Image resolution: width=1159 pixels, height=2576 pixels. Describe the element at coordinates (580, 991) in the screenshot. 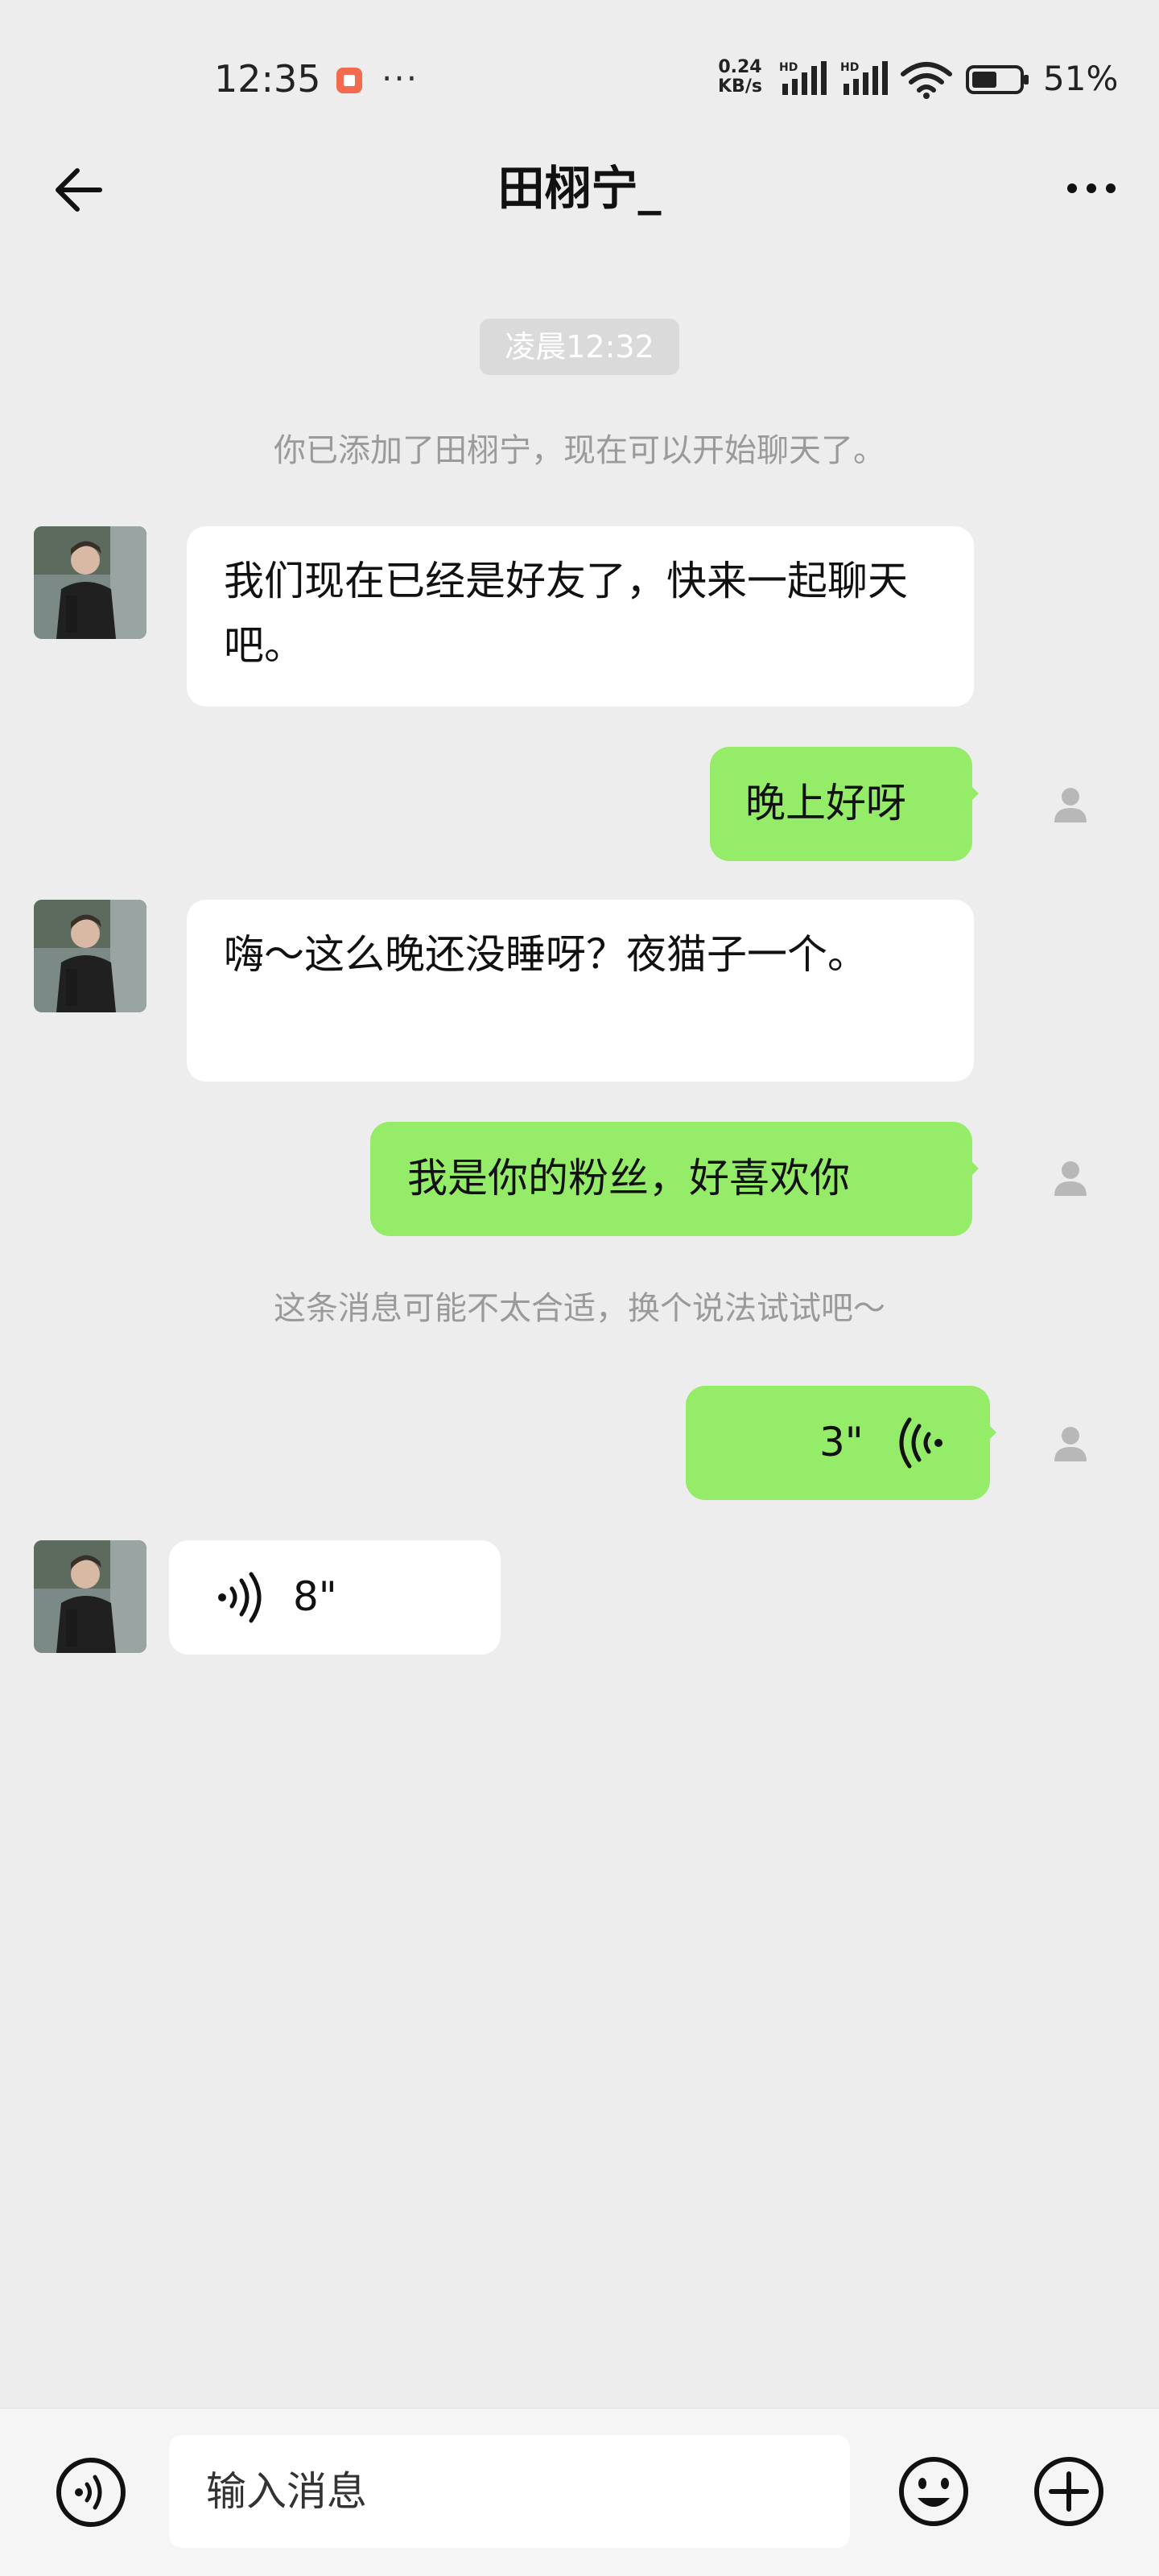

I see `message-bubble-received: 嗨～这么晚还没睡呀？夜猫子一个。` at that location.